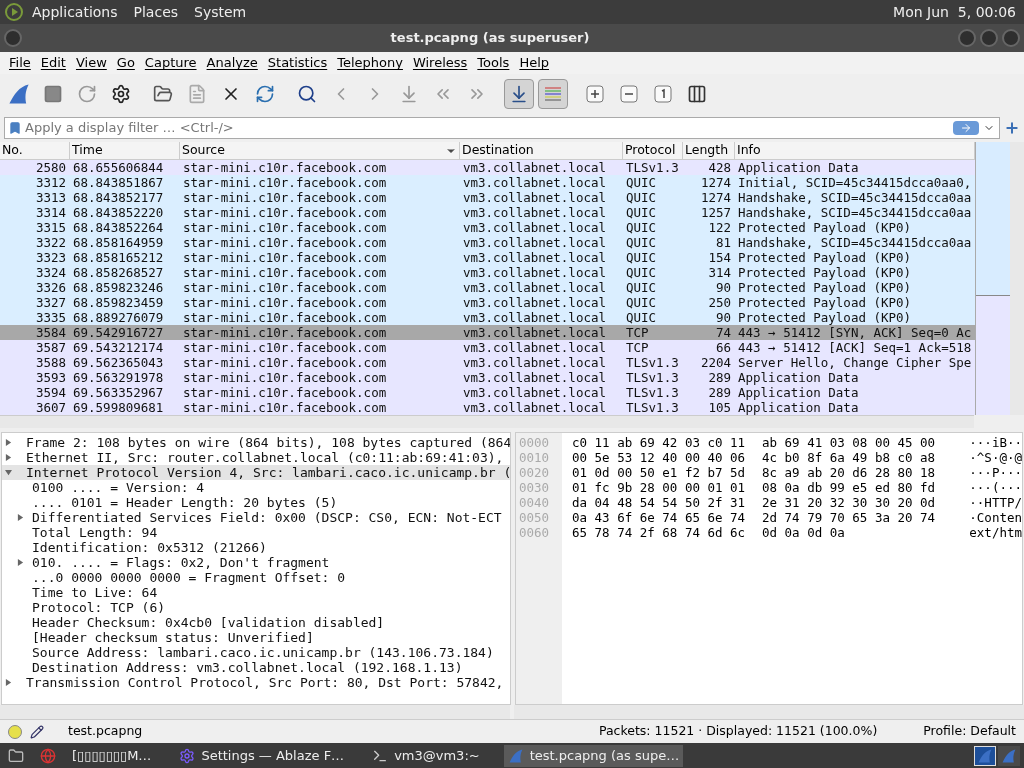  I want to click on packet-row: 3593 69.563291978 star-mini.c10r.facebook.com vm3.collabnet.local TLSv1.3 289 Application Data, so click(487, 377).